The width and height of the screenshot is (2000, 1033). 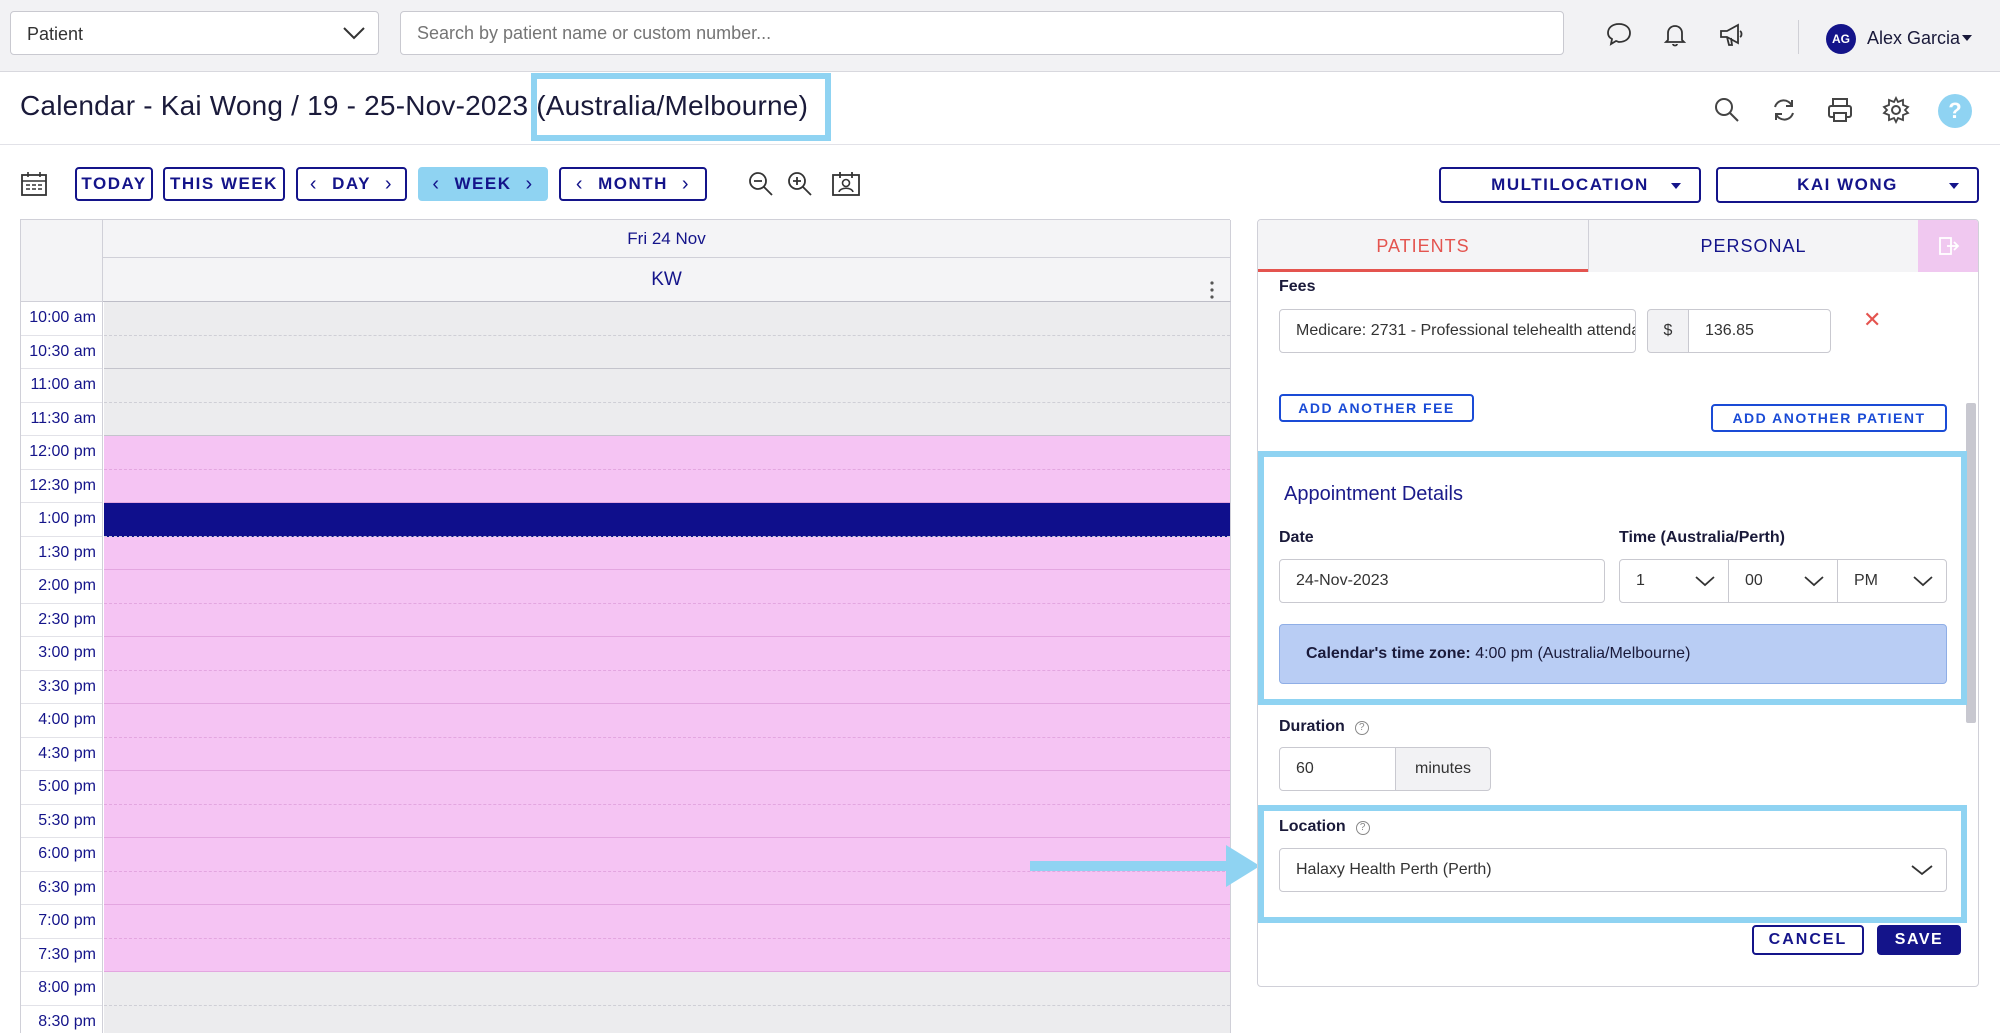 I want to click on bell-icon, so click(x=1677, y=36).